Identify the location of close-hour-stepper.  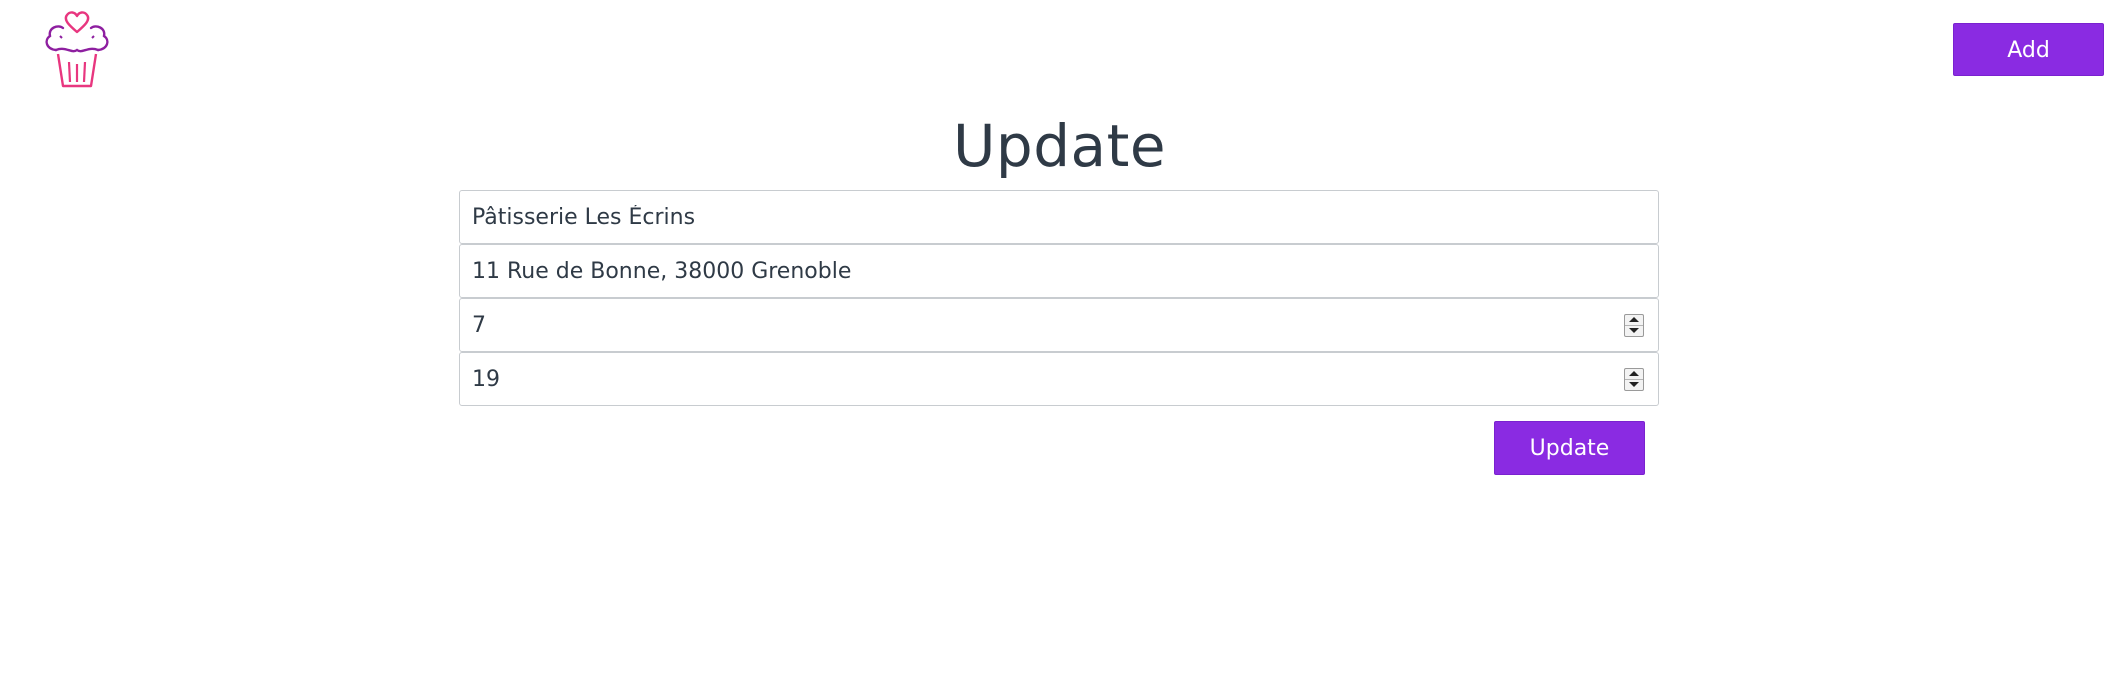
(1634, 379).